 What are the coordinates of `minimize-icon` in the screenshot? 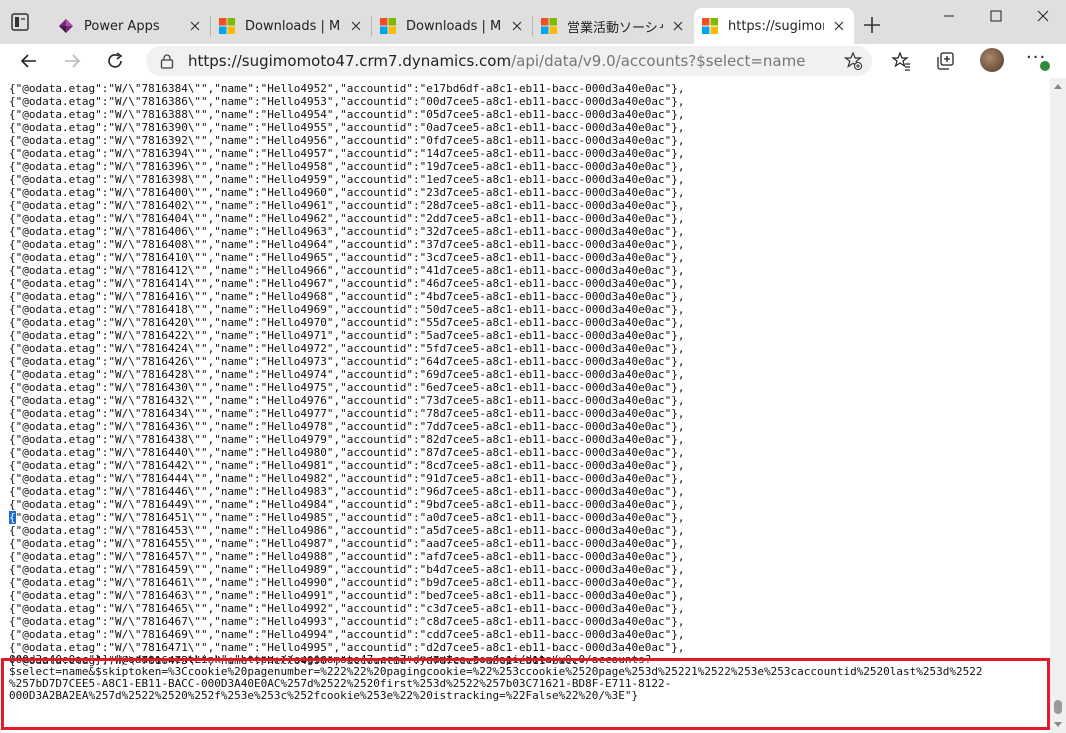 It's located at (949, 16).